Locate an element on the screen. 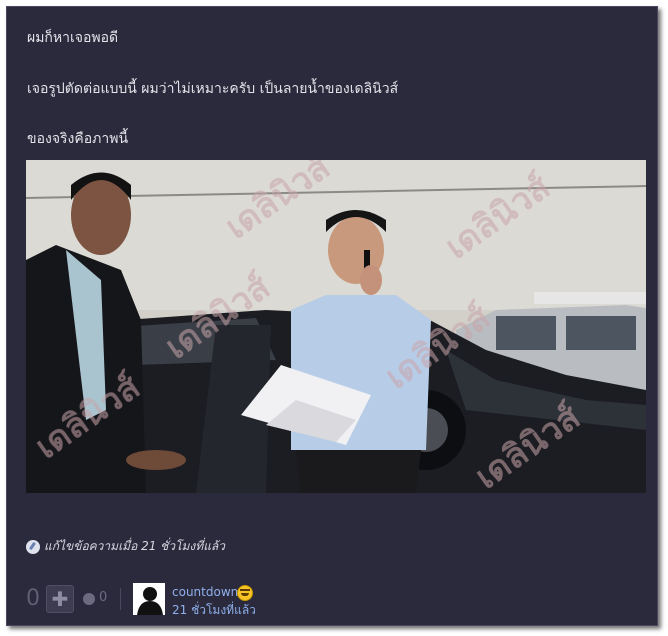 Image resolution: width=668 pixels, height=636 pixels. emotion-icon is located at coordinates (89, 599).